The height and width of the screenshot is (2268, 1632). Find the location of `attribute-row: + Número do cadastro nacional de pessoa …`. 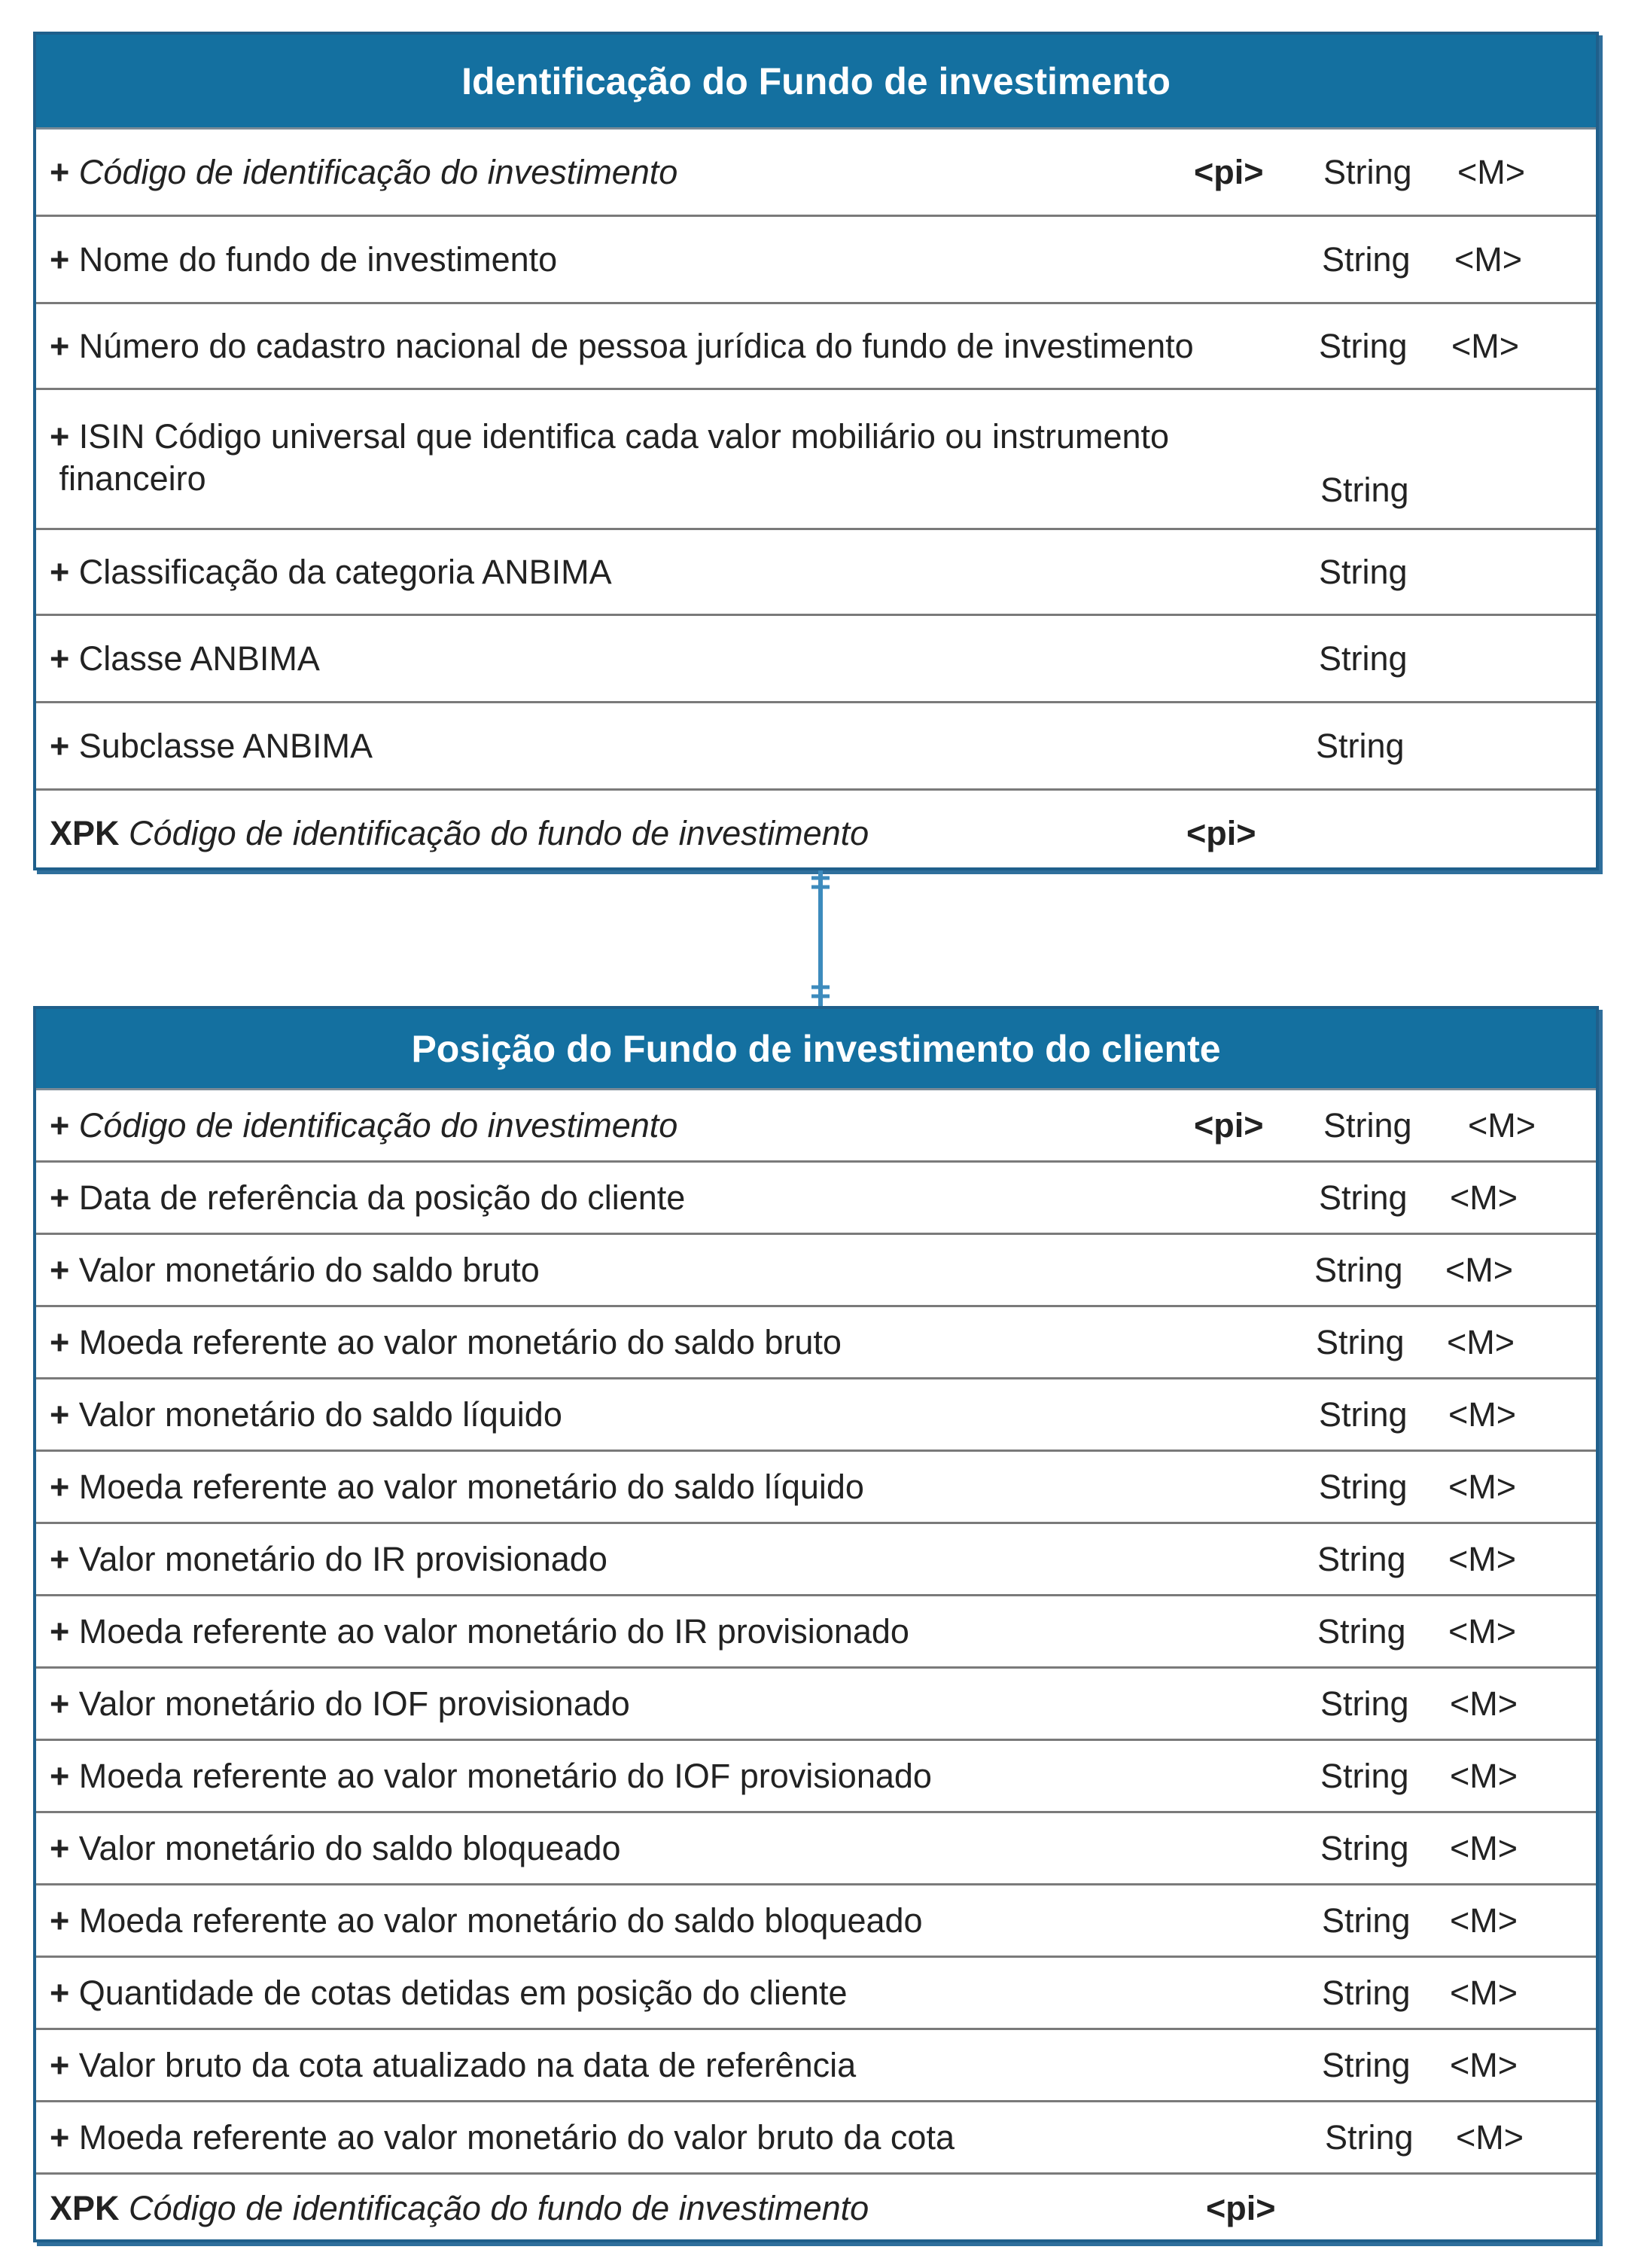

attribute-row: + Número do cadastro nacional de pessoa … is located at coordinates (816, 347).